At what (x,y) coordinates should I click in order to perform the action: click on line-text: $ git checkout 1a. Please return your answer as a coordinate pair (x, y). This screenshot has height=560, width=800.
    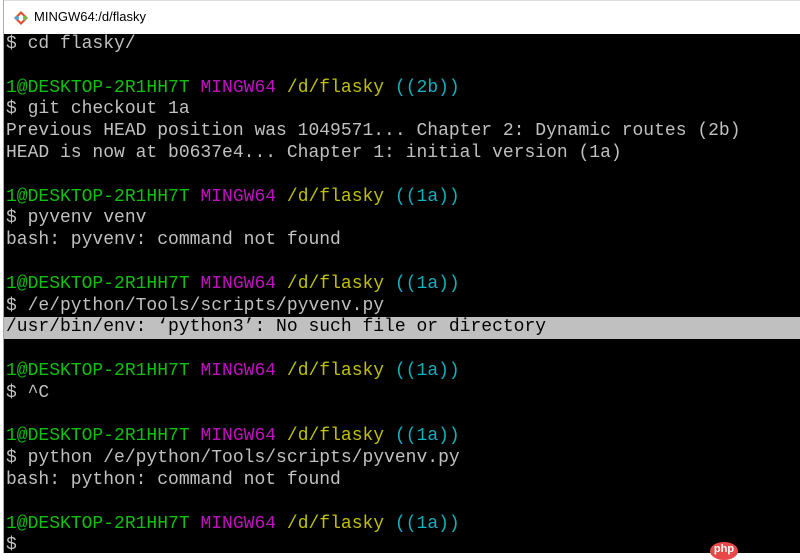
    Looking at the image, I should click on (98, 109).